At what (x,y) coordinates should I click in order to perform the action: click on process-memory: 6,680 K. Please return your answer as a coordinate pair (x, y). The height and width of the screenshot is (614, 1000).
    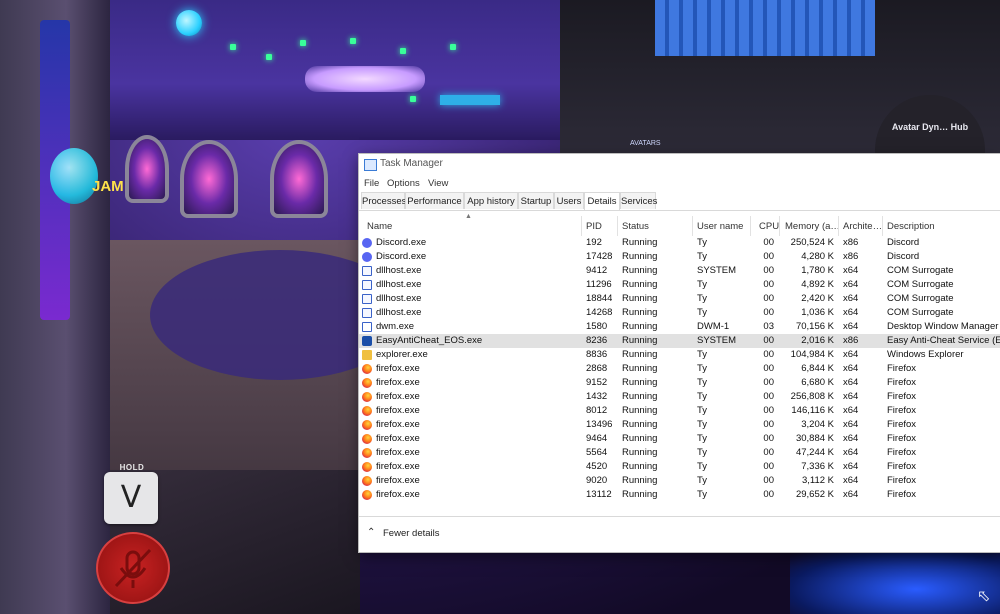
    Looking at the image, I should click on (817, 382).